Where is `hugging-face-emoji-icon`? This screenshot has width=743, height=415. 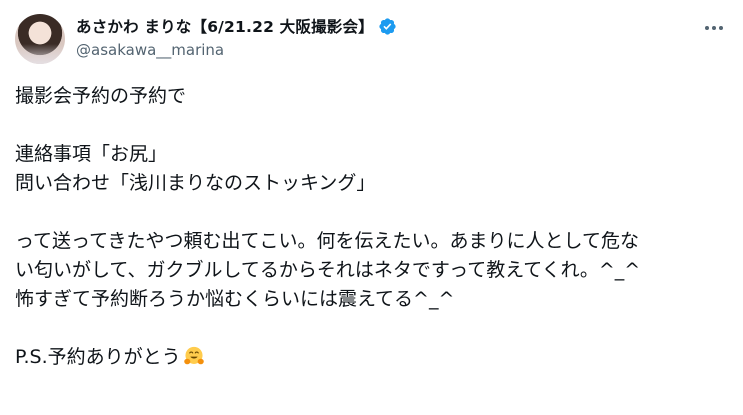 hugging-face-emoji-icon is located at coordinates (193, 355).